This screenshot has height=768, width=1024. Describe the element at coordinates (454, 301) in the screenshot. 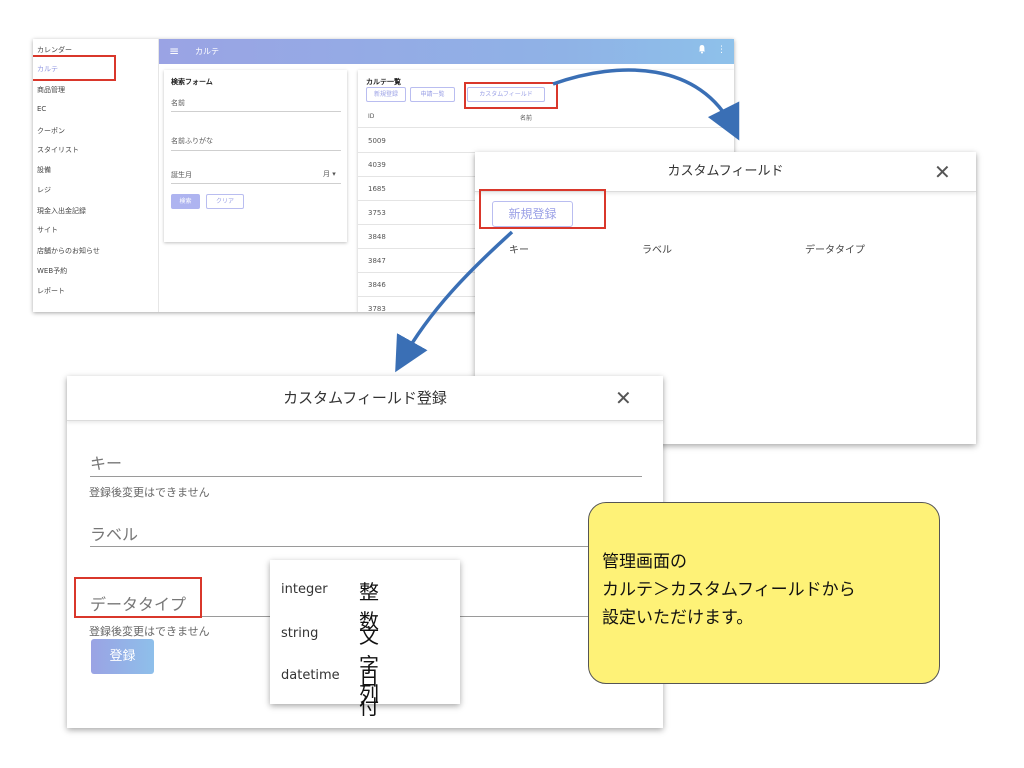

I see `arrow-to-register-modal` at that location.